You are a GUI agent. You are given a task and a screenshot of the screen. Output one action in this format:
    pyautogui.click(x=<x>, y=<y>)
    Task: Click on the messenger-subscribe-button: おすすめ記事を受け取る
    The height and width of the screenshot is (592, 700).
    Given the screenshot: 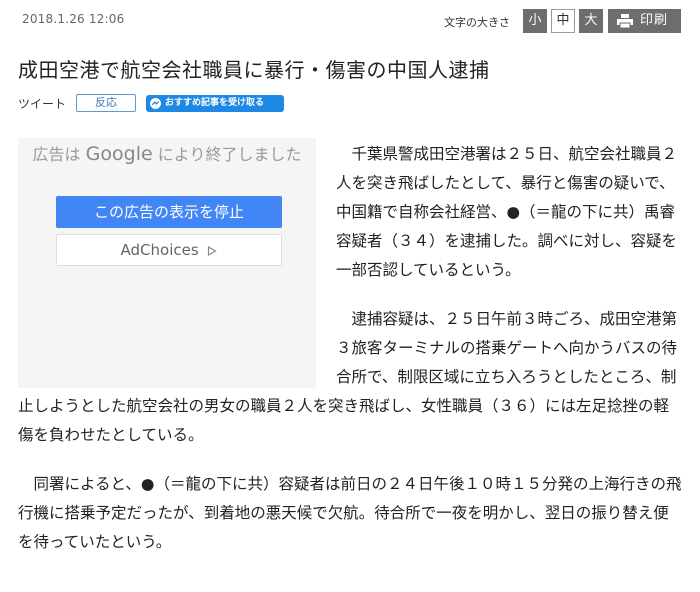 What is the action you would take?
    pyautogui.click(x=215, y=103)
    